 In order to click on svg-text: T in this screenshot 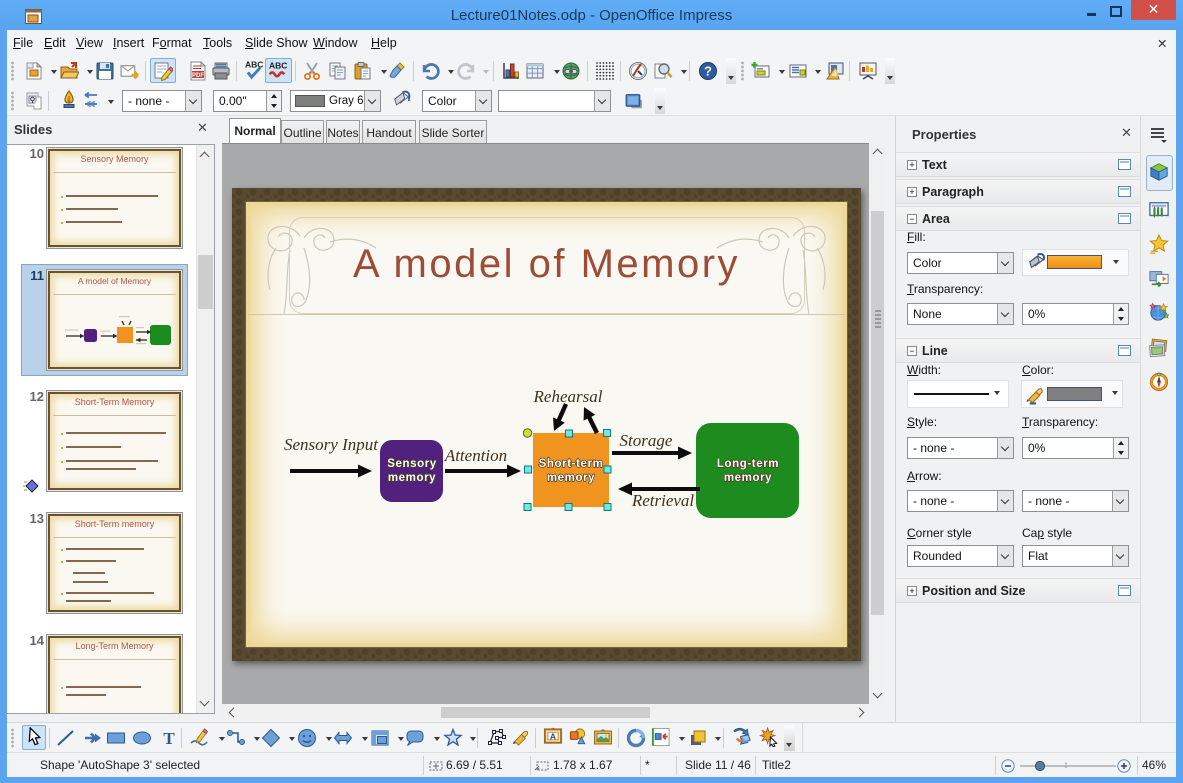, I will do `click(169, 738)`.